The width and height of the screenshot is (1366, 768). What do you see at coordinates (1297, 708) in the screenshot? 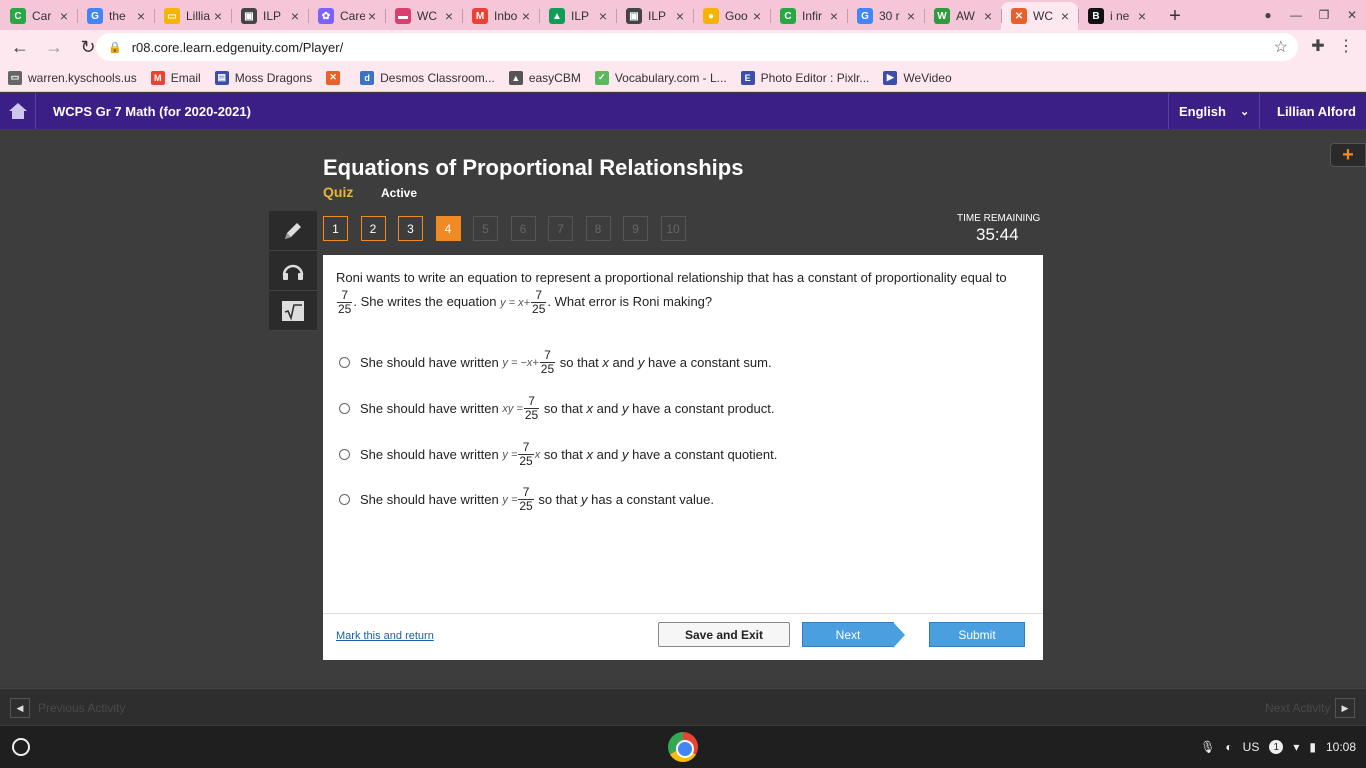
I see `next-activity-label: Next Activity` at bounding box center [1297, 708].